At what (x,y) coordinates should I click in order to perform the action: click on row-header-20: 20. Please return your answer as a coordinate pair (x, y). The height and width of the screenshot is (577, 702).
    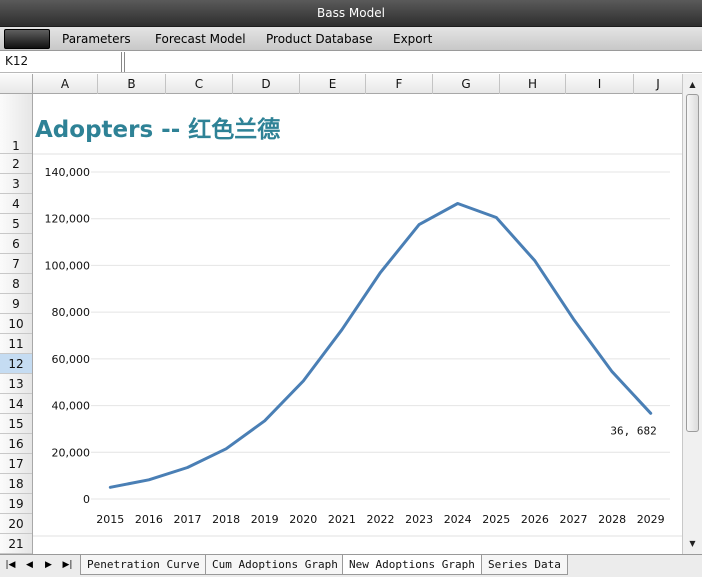
    Looking at the image, I should click on (16, 524).